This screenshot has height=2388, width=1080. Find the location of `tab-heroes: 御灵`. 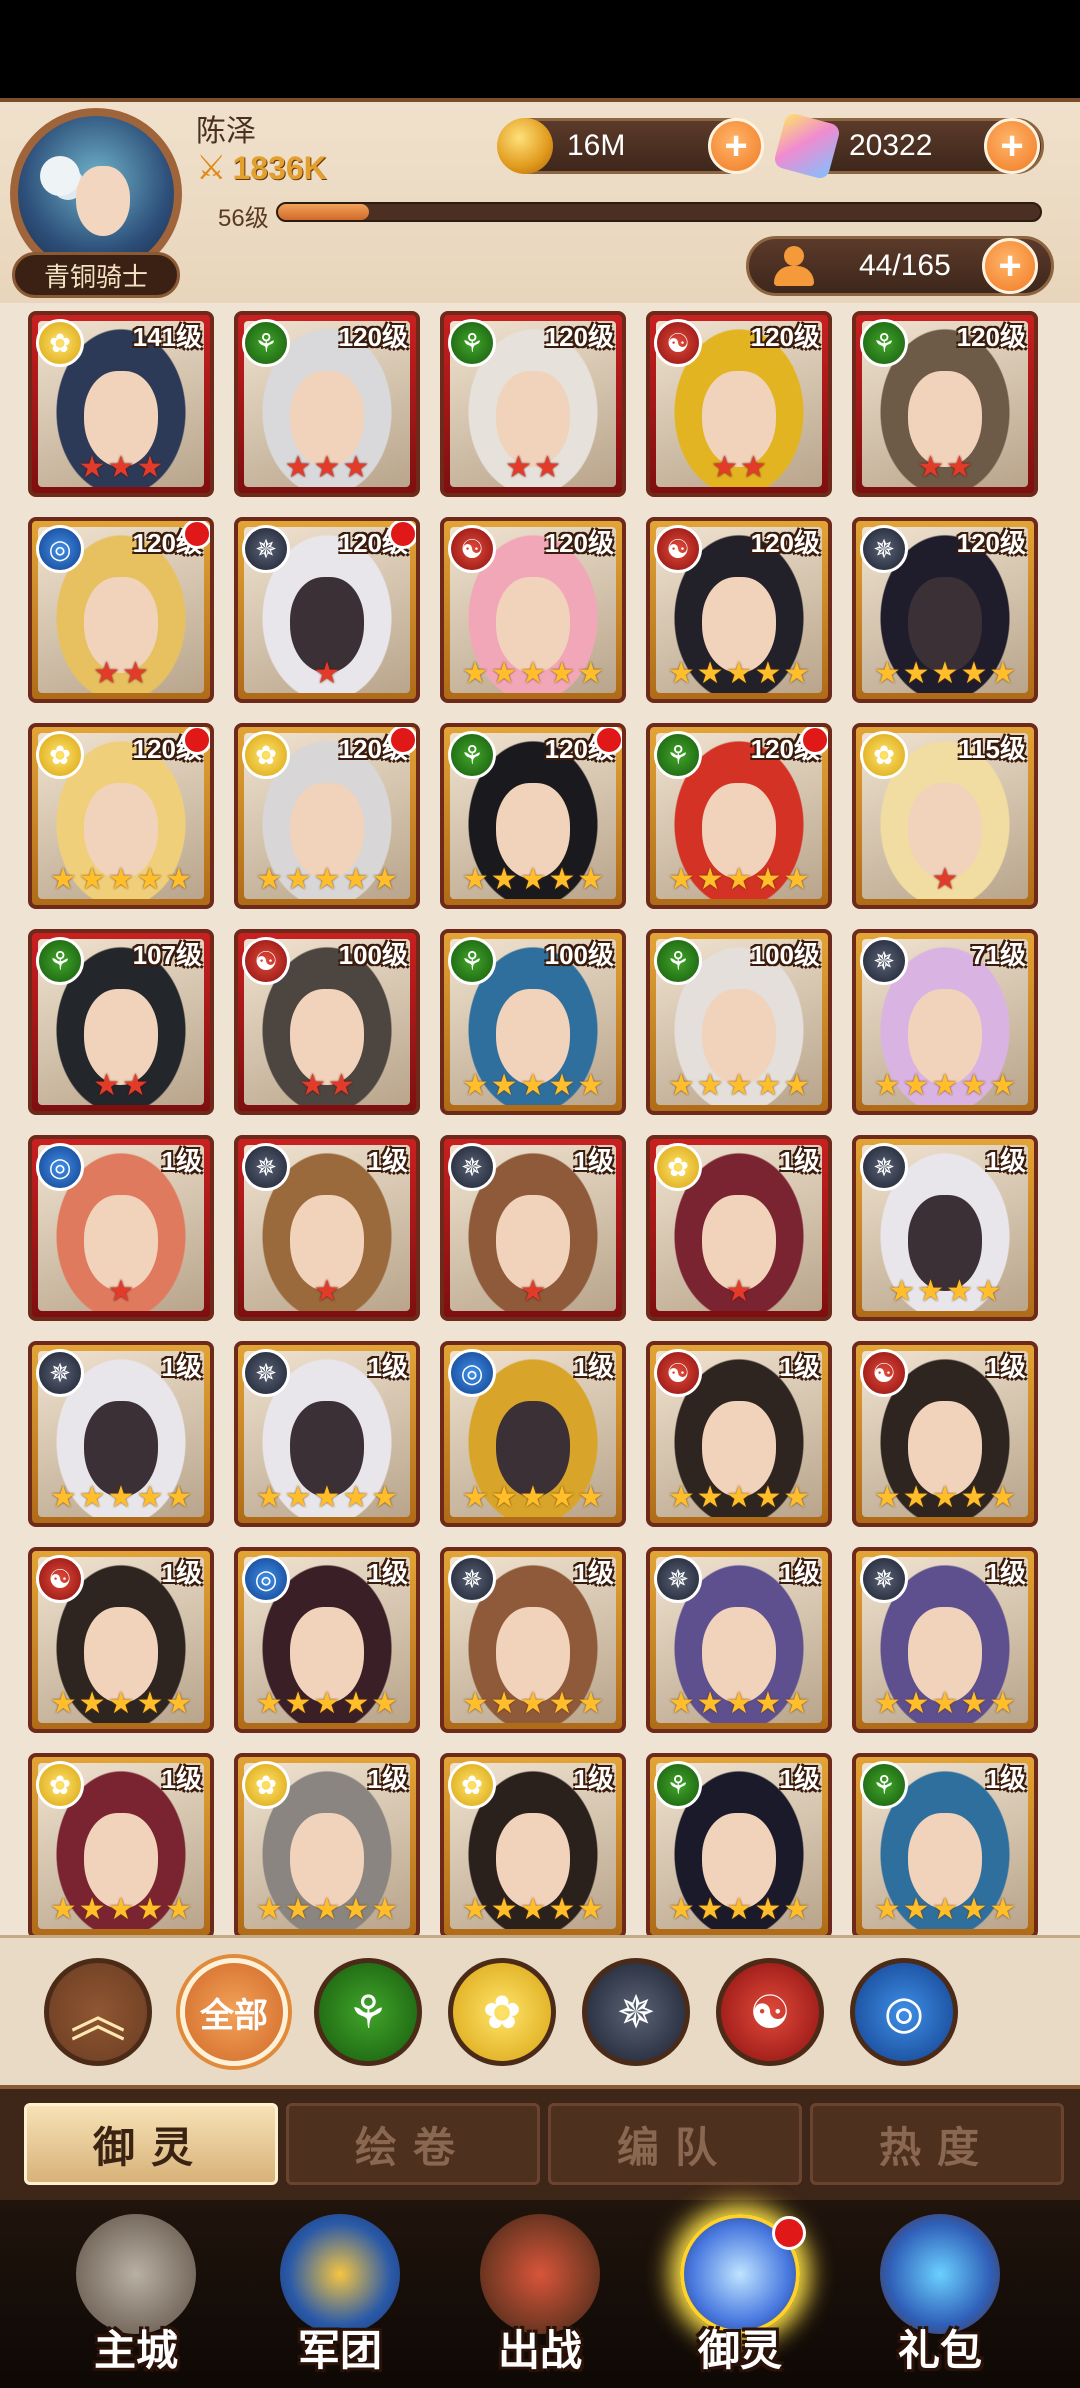

tab-heroes: 御灵 is located at coordinates (151, 2144).